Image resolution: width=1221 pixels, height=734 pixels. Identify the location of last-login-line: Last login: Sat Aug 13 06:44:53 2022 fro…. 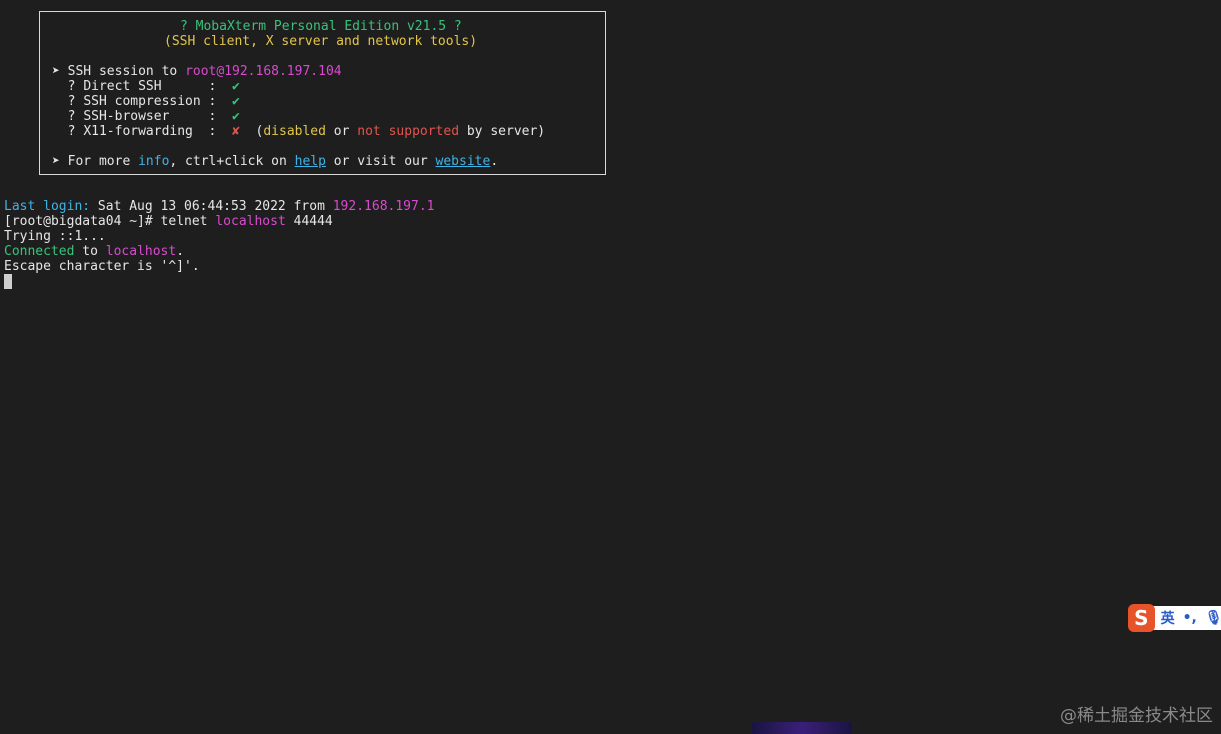
(219, 206).